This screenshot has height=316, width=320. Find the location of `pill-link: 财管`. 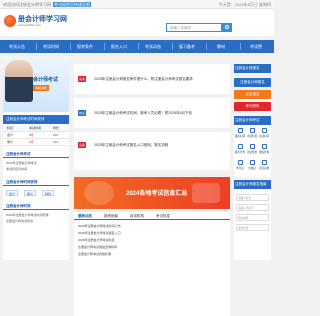

pill-link: 财管 is located at coordinates (48, 193).